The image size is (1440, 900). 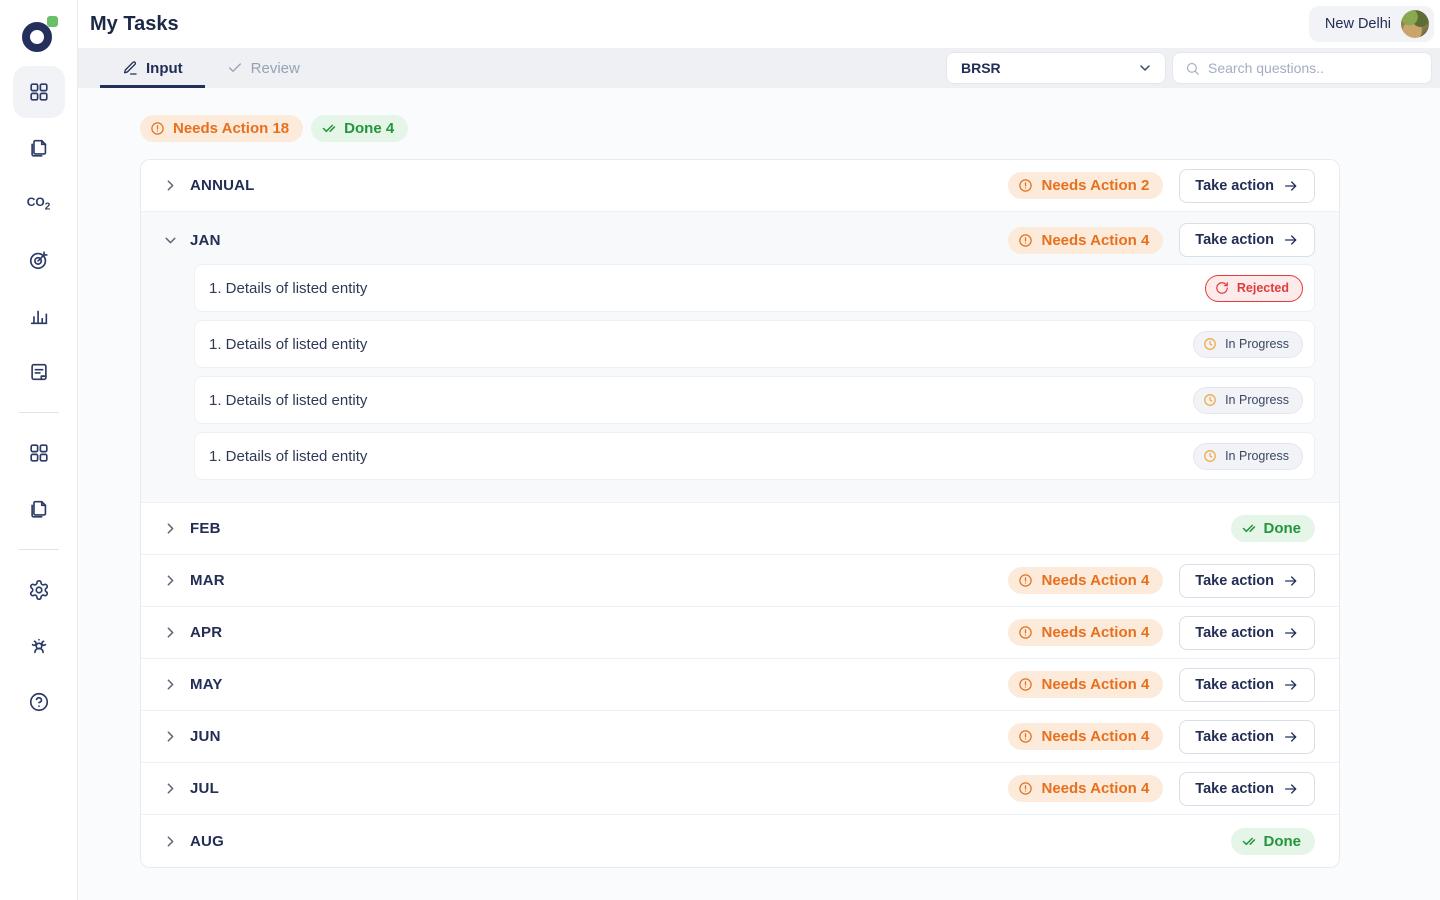 What do you see at coordinates (39, 260) in the screenshot?
I see `targets-icon` at bounding box center [39, 260].